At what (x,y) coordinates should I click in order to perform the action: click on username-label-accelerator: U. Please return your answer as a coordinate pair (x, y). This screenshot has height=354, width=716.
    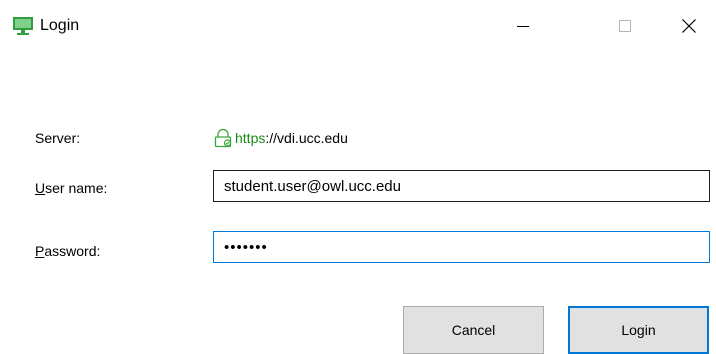
    Looking at the image, I should click on (40, 188).